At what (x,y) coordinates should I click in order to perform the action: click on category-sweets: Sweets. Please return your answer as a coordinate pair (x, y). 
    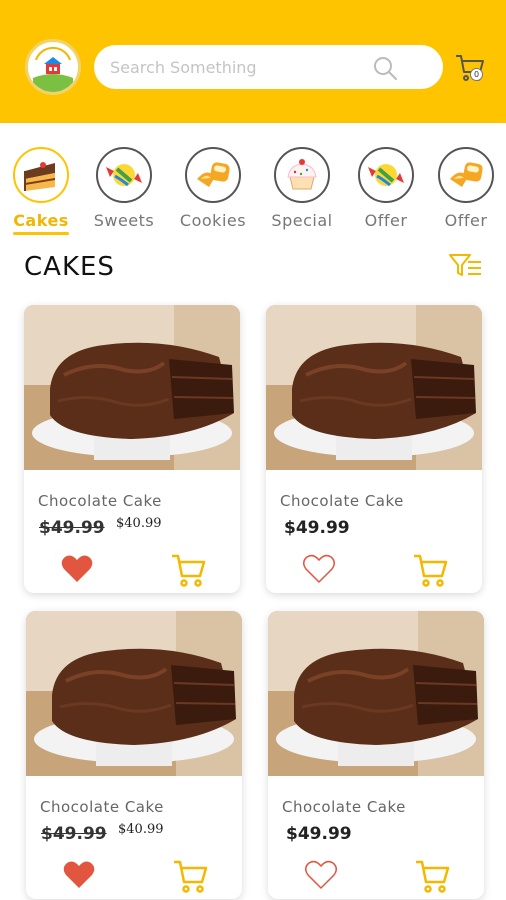
    Looking at the image, I should click on (124, 188).